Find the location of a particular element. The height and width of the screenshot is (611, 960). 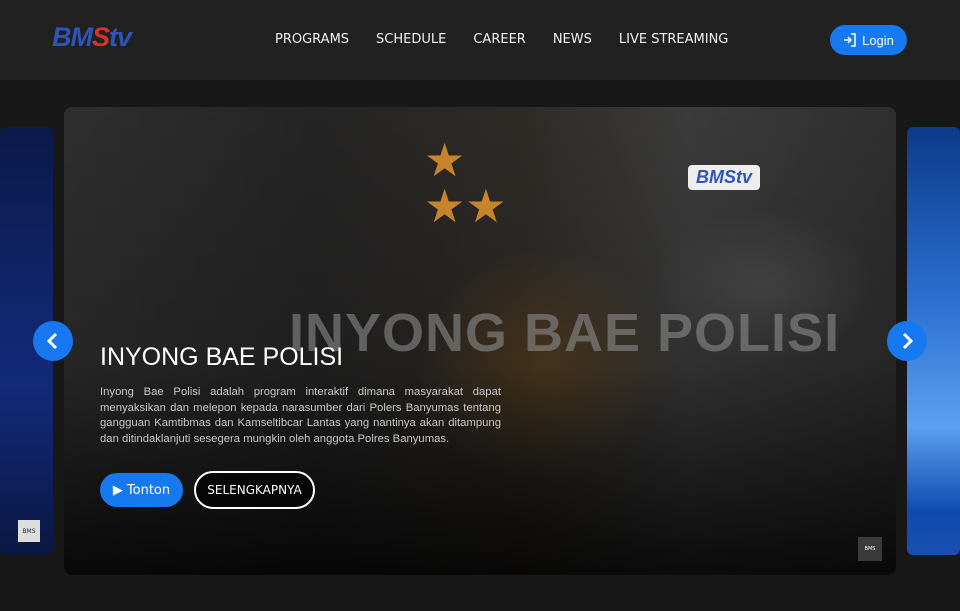

play-icon: ▶ is located at coordinates (117, 490).